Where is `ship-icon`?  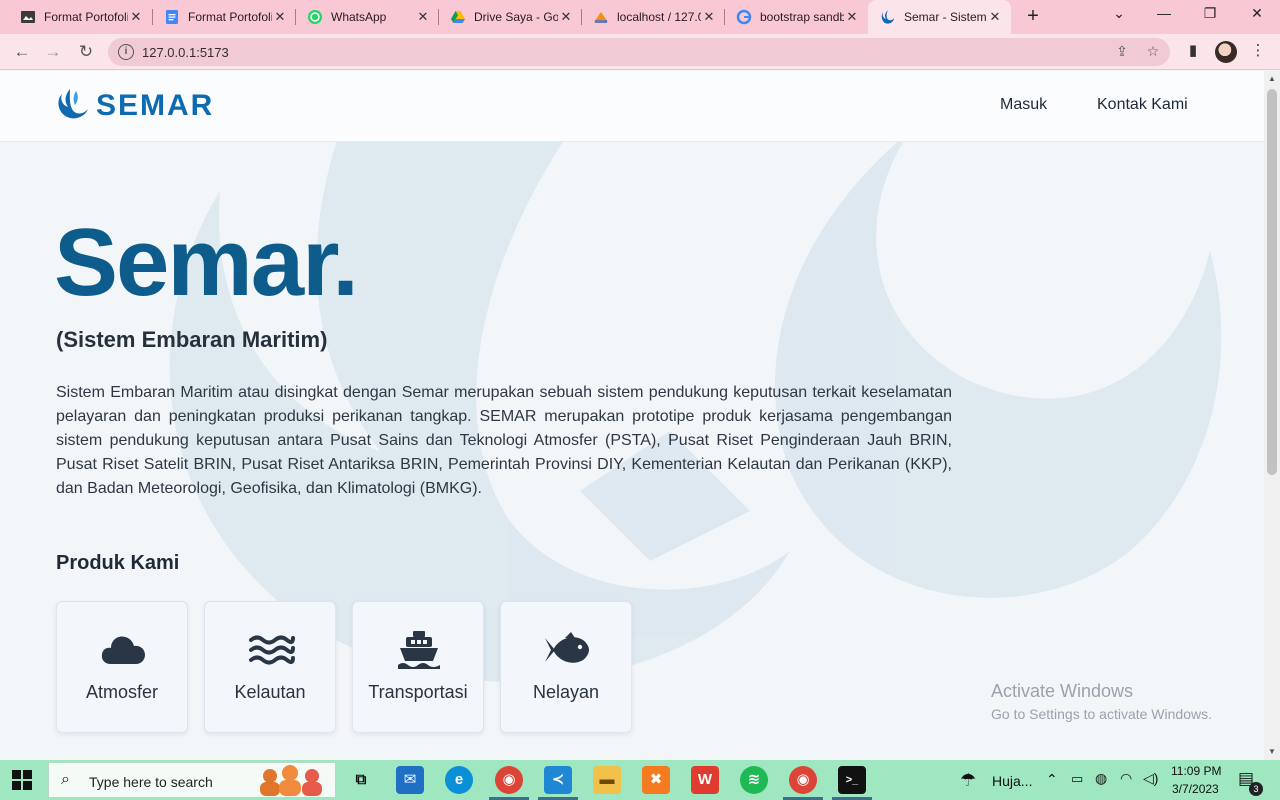 ship-icon is located at coordinates (419, 650).